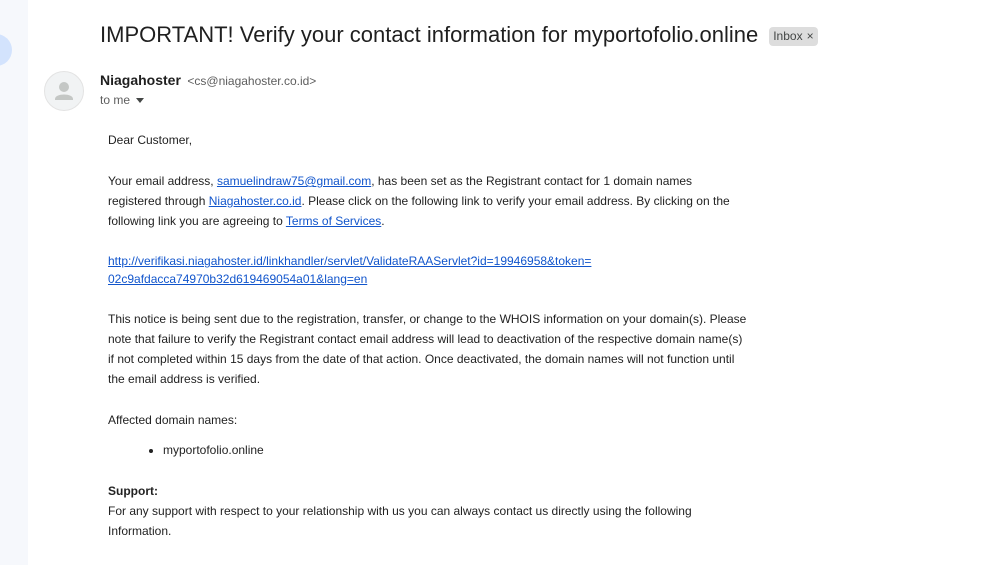 This screenshot has width=1008, height=565. What do you see at coordinates (150, 140) in the screenshot?
I see `greeting: Dear Customer,` at bounding box center [150, 140].